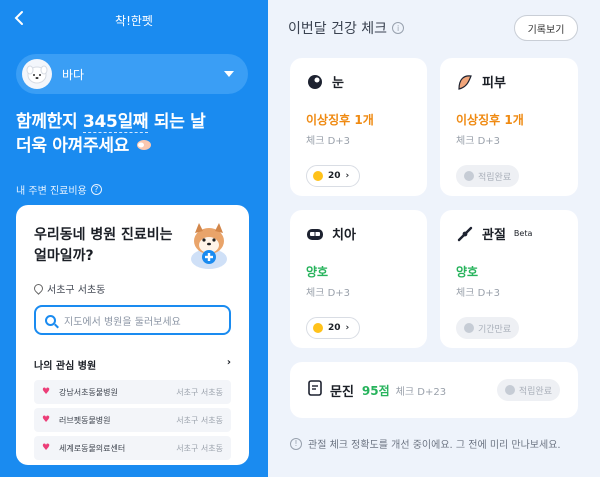  I want to click on list-item: ♥ 러브펫동물병원 서초구 서초동, so click(132, 420).